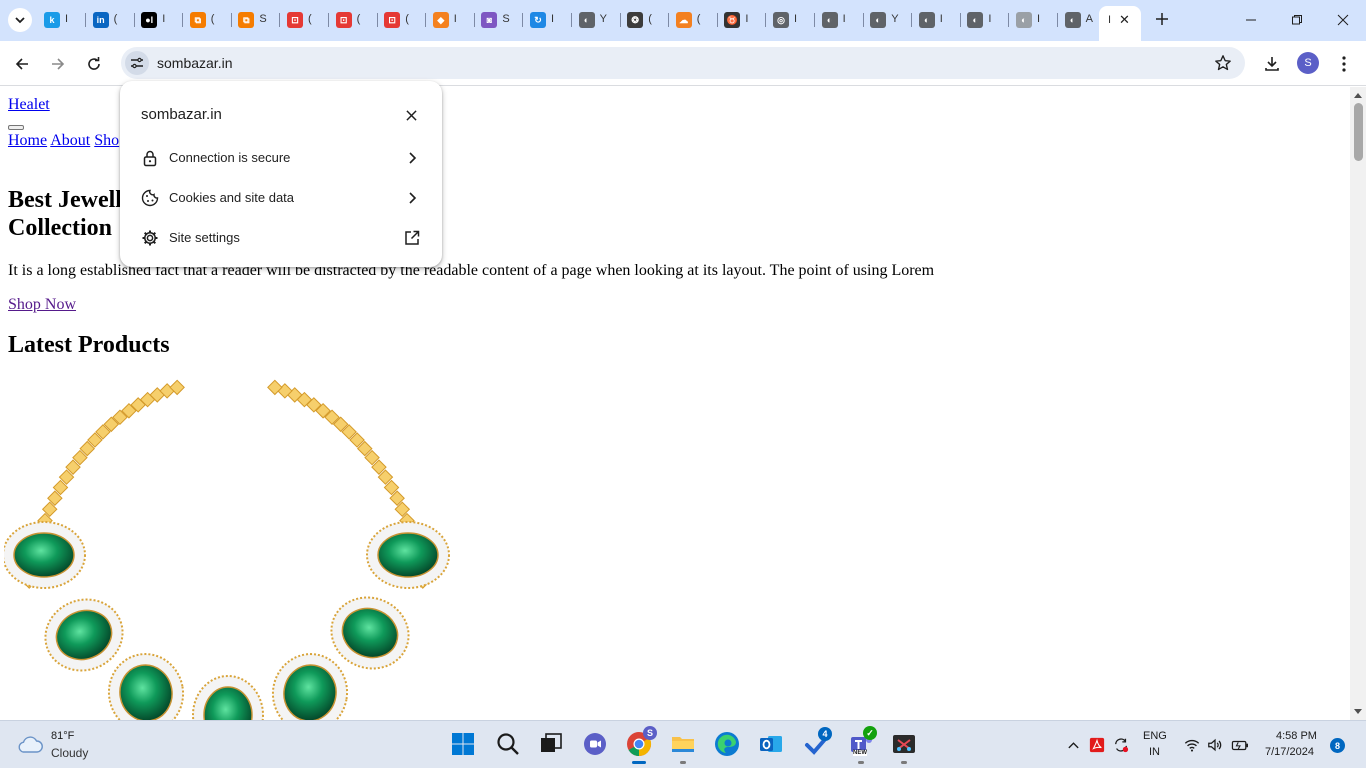  Describe the element at coordinates (281, 237) in the screenshot. I see `site-settings-item: Site settings` at that location.